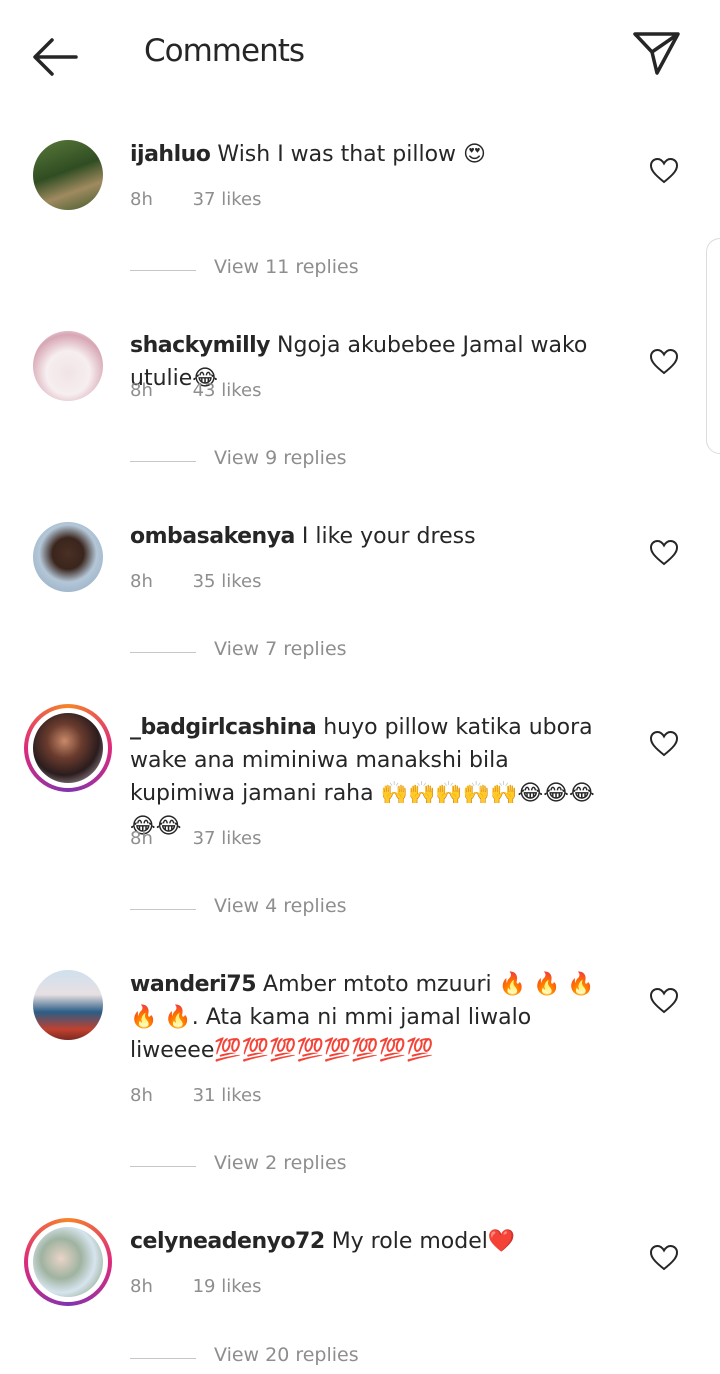 This screenshot has height=1374, width=720. What do you see at coordinates (212, 536) in the screenshot?
I see `comment-username: ombasakenya` at bounding box center [212, 536].